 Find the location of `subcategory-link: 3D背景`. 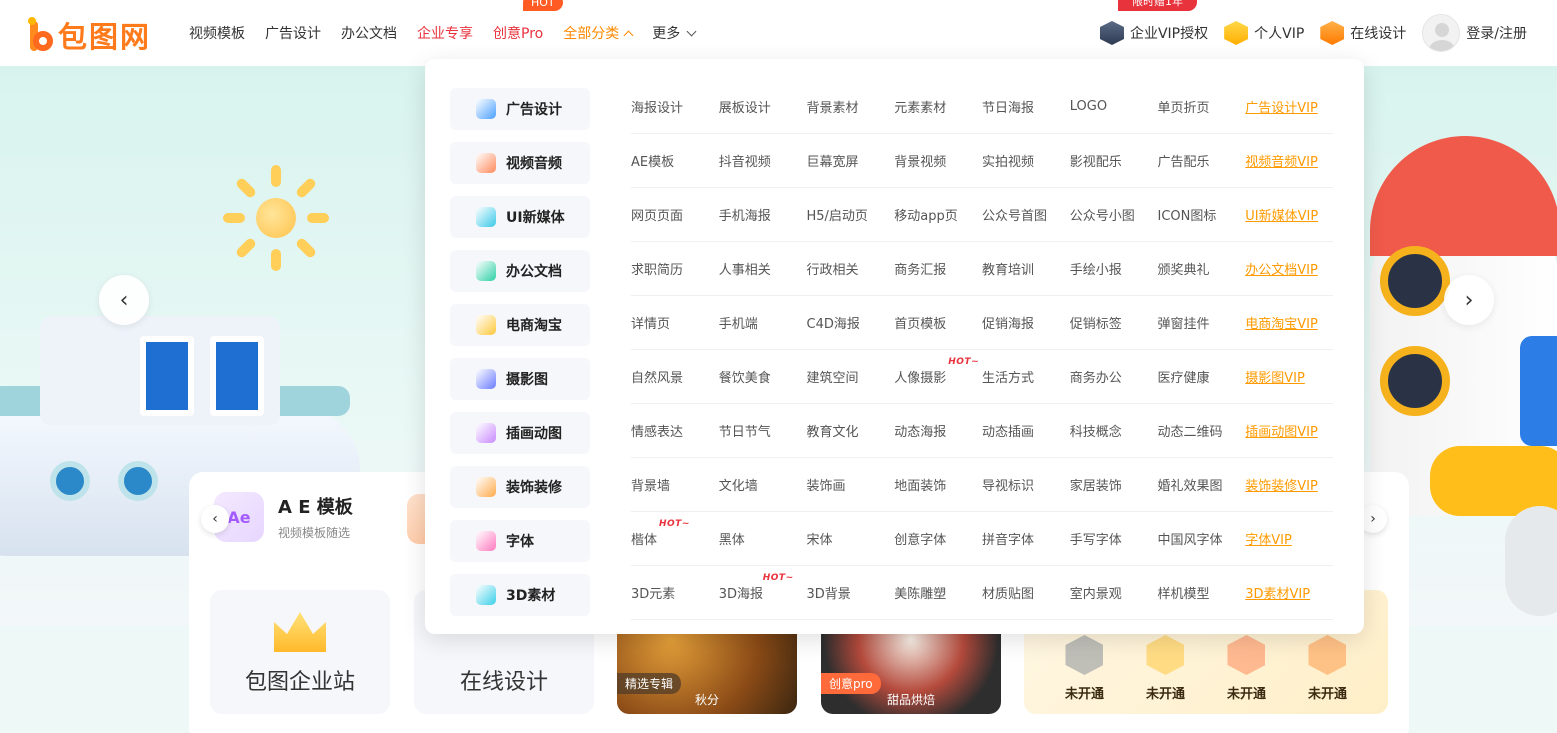

subcategory-link: 3D背景 is located at coordinates (851, 592).